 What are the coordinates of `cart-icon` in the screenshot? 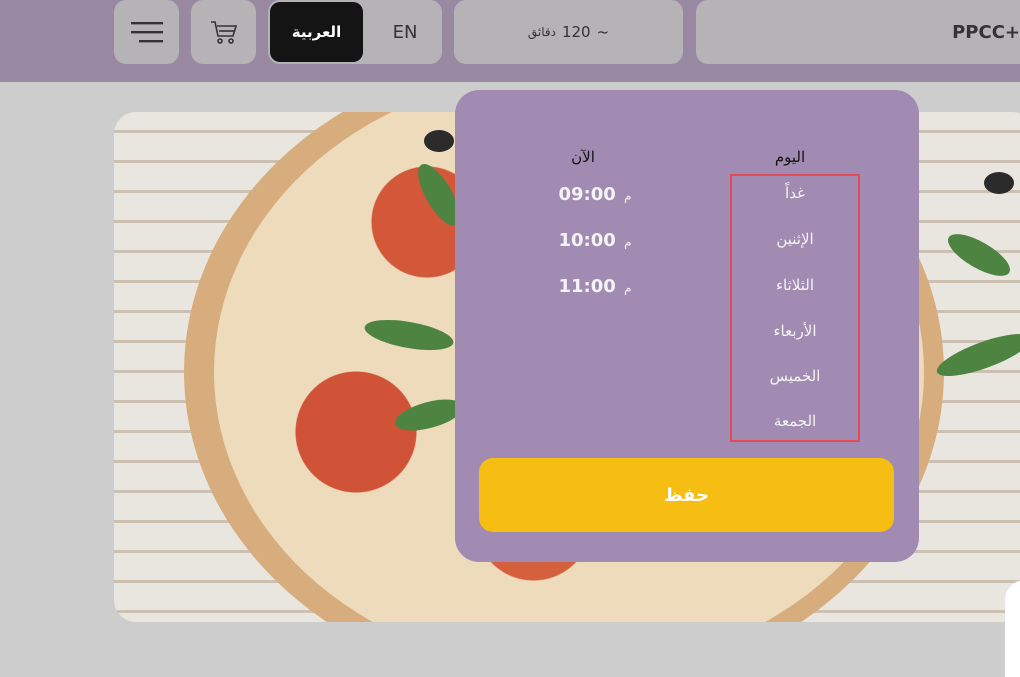 It's located at (223, 32).